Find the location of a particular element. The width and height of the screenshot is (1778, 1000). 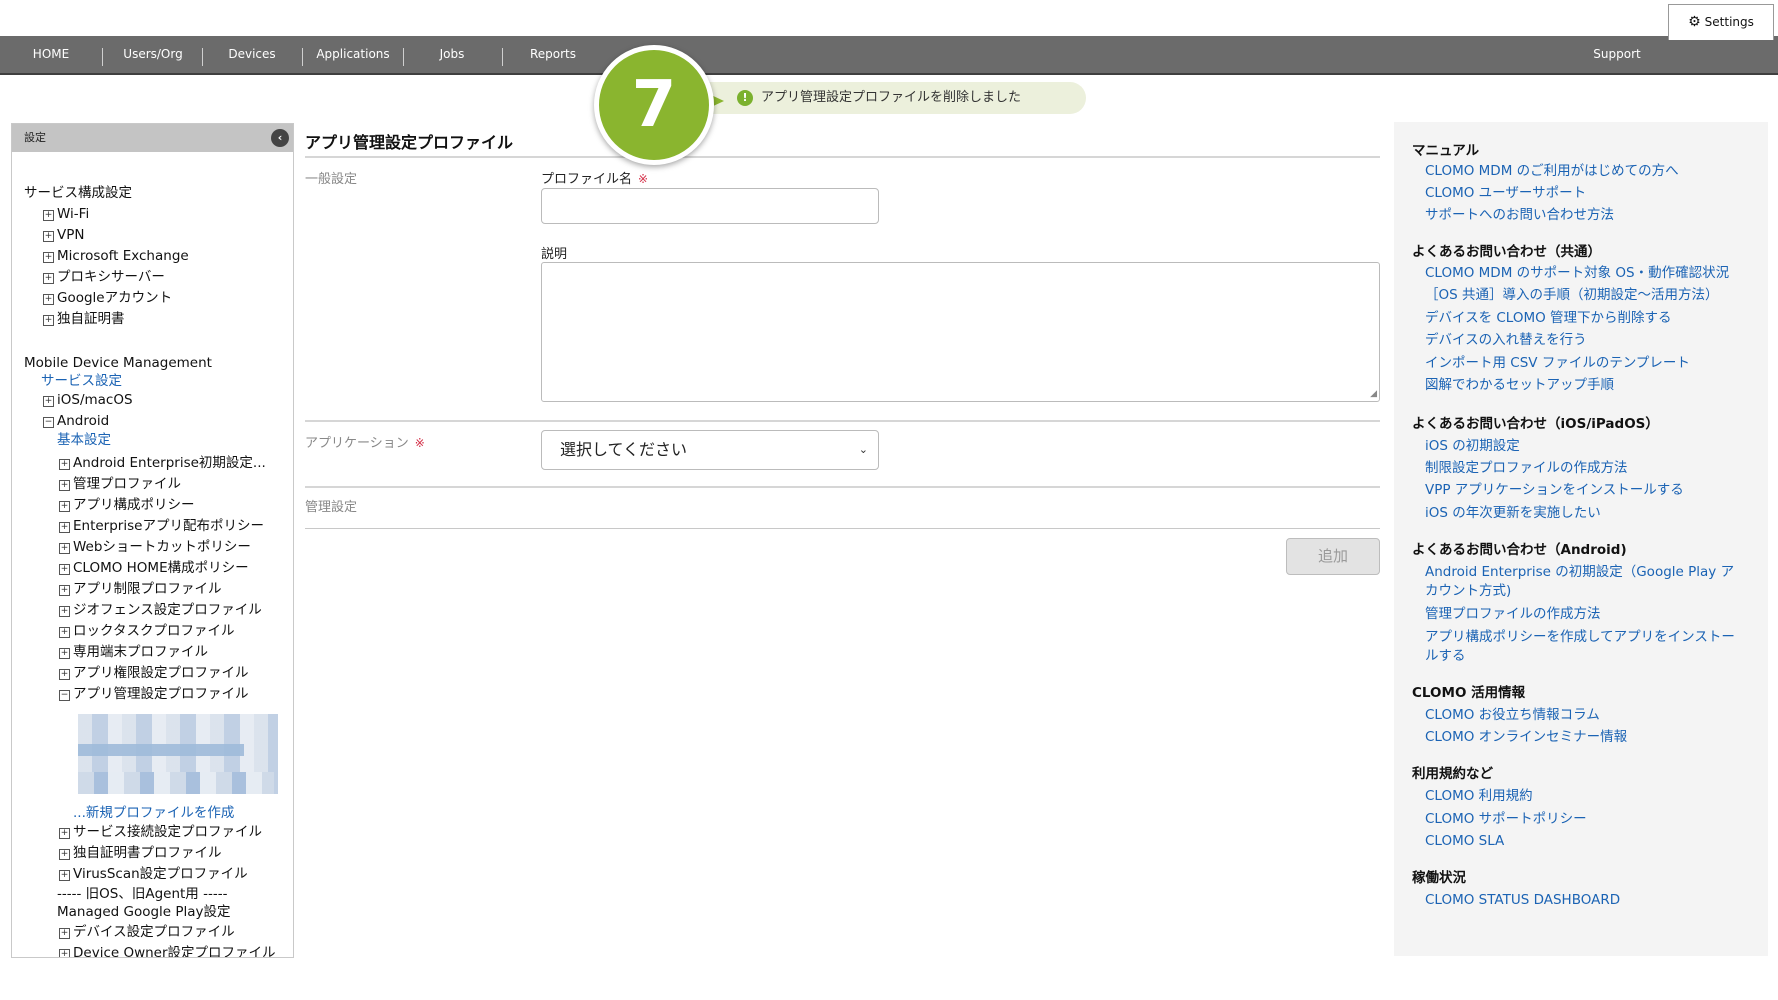

help-link: カウント方式) is located at coordinates (1468, 591).